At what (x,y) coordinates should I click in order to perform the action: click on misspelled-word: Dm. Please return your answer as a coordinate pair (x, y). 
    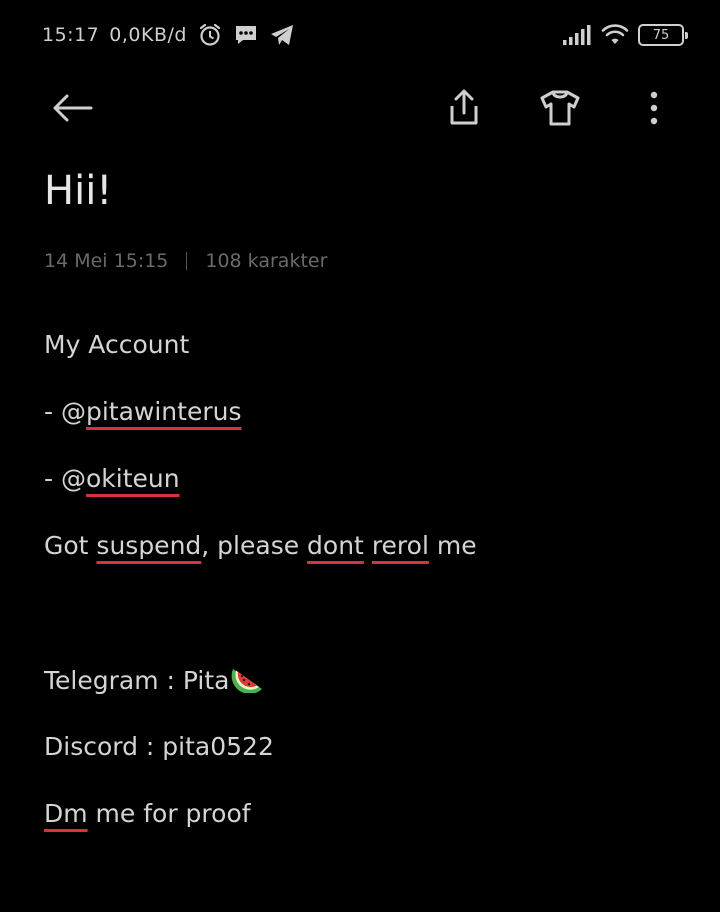
    Looking at the image, I should click on (66, 813).